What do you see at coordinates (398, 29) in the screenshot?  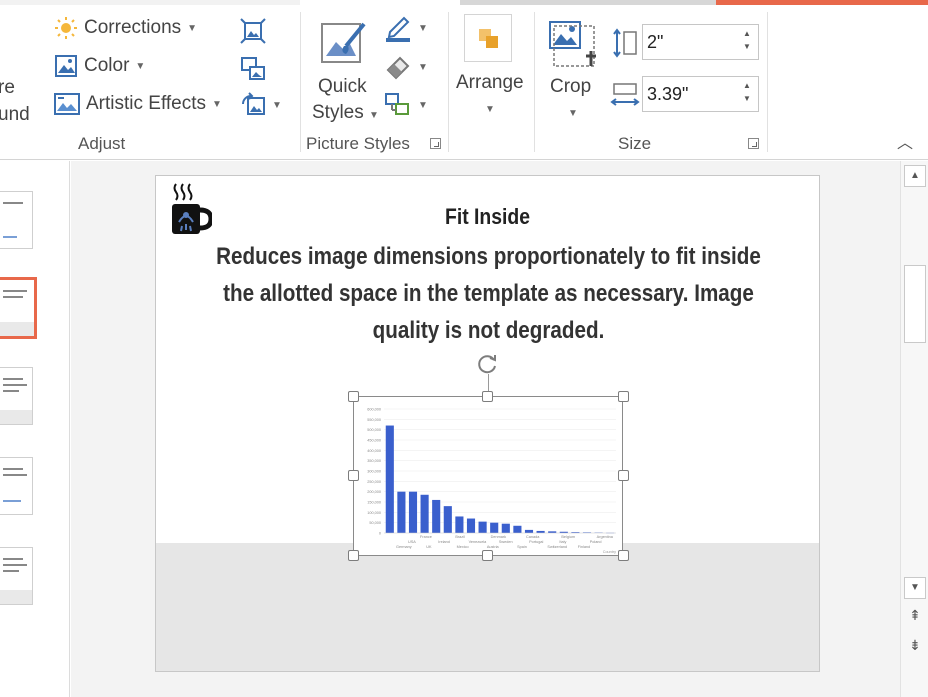 I see `picture-border-icon` at bounding box center [398, 29].